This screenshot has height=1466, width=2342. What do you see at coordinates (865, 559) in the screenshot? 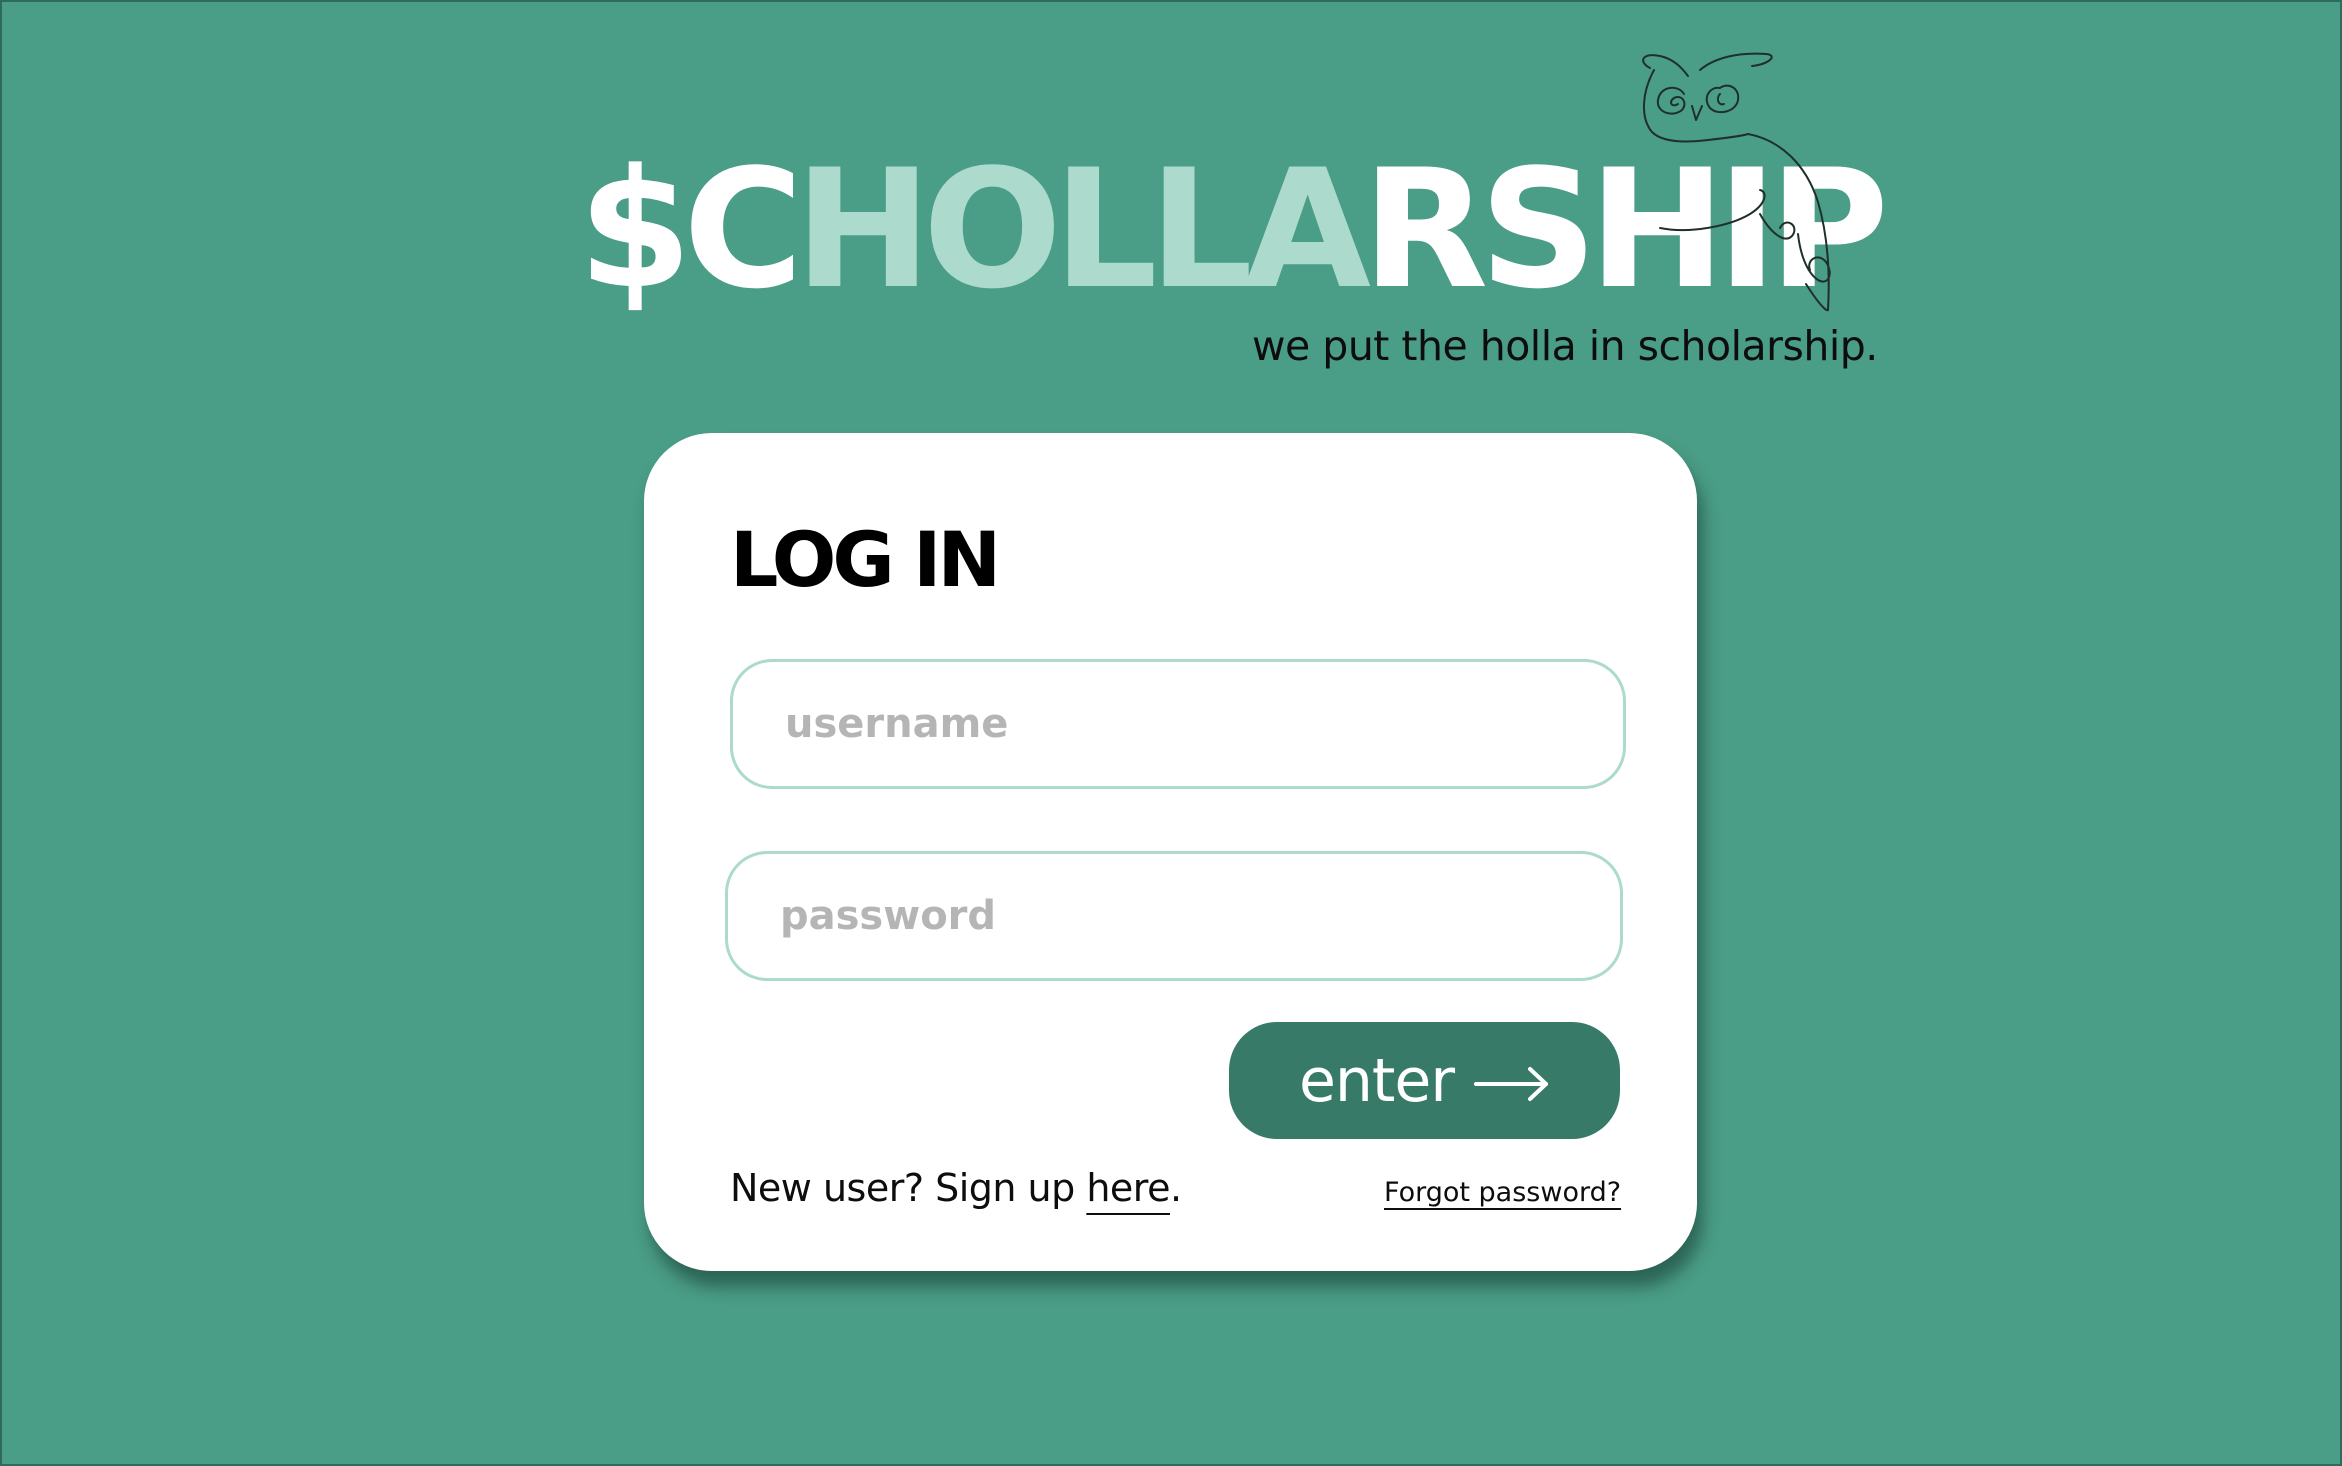
I see `login-title: LOG IN` at bounding box center [865, 559].